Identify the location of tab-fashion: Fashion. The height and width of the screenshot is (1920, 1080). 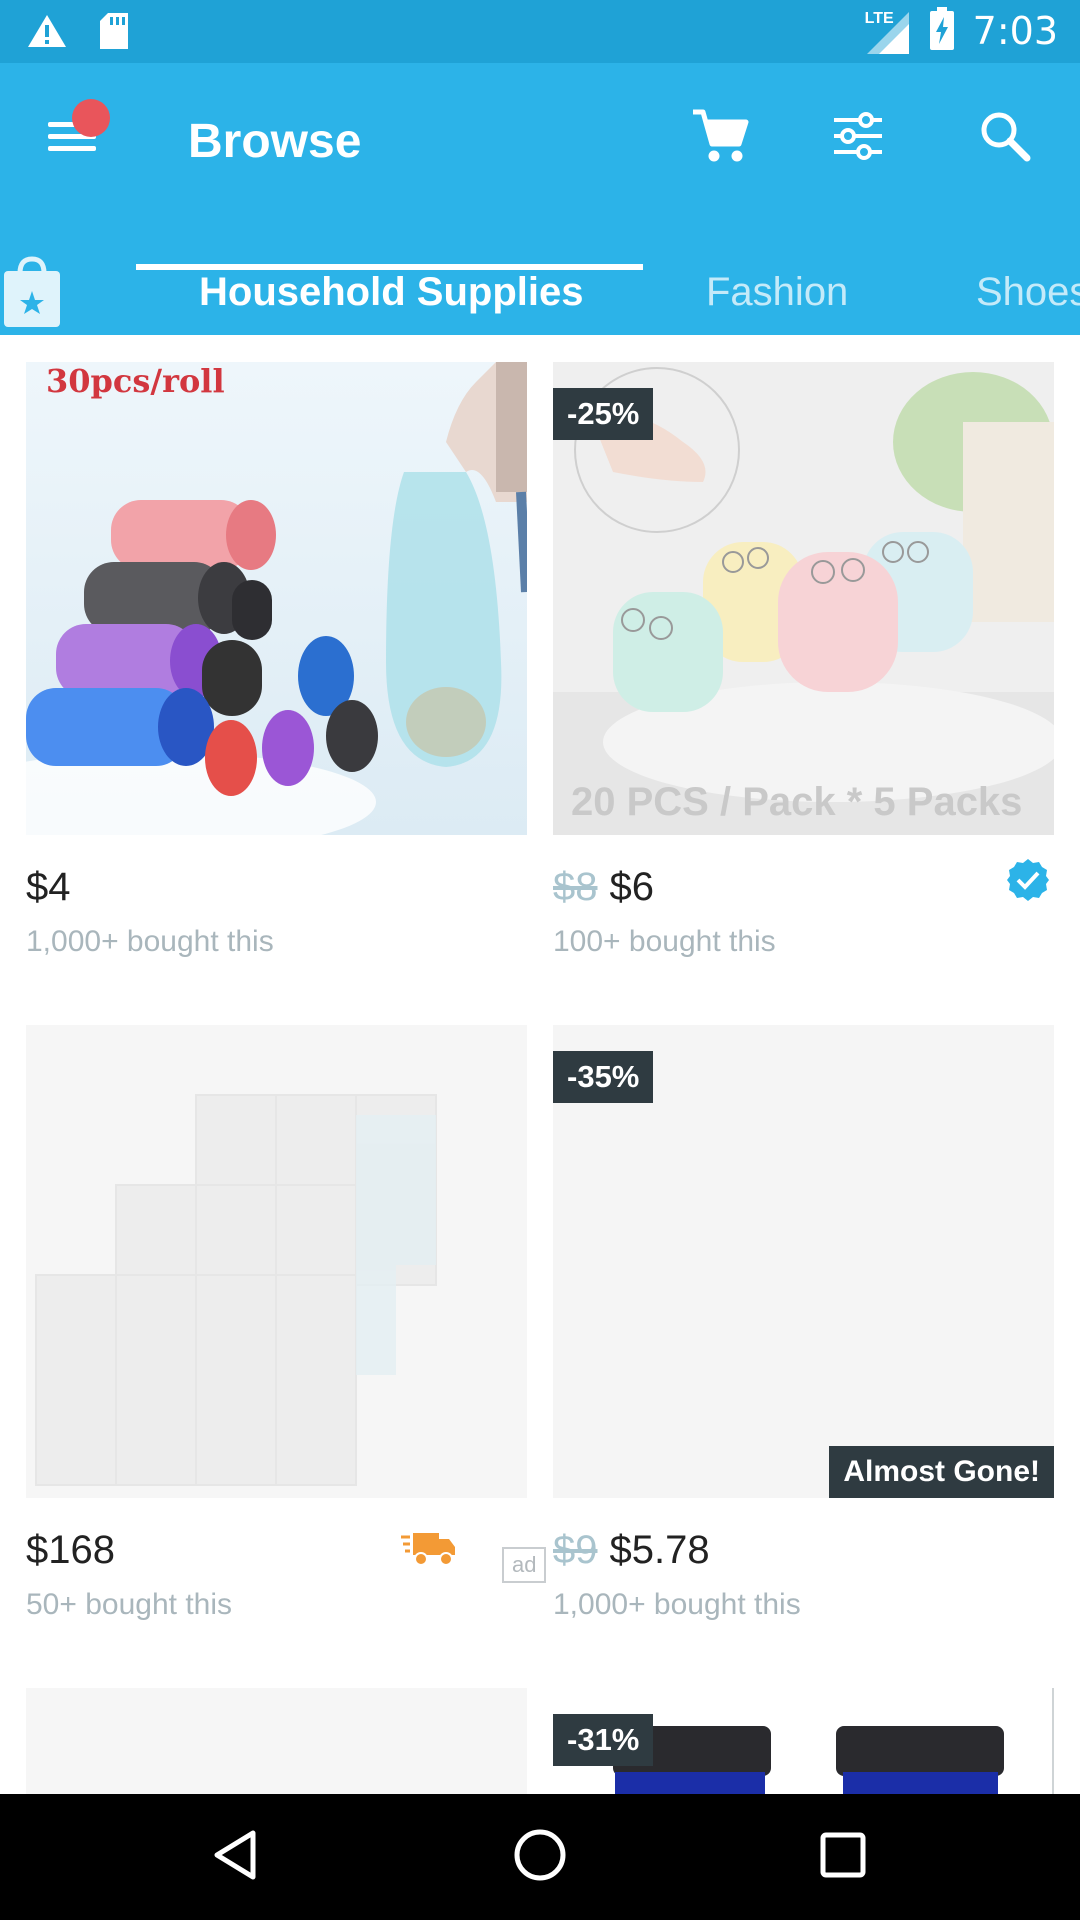
(777, 292).